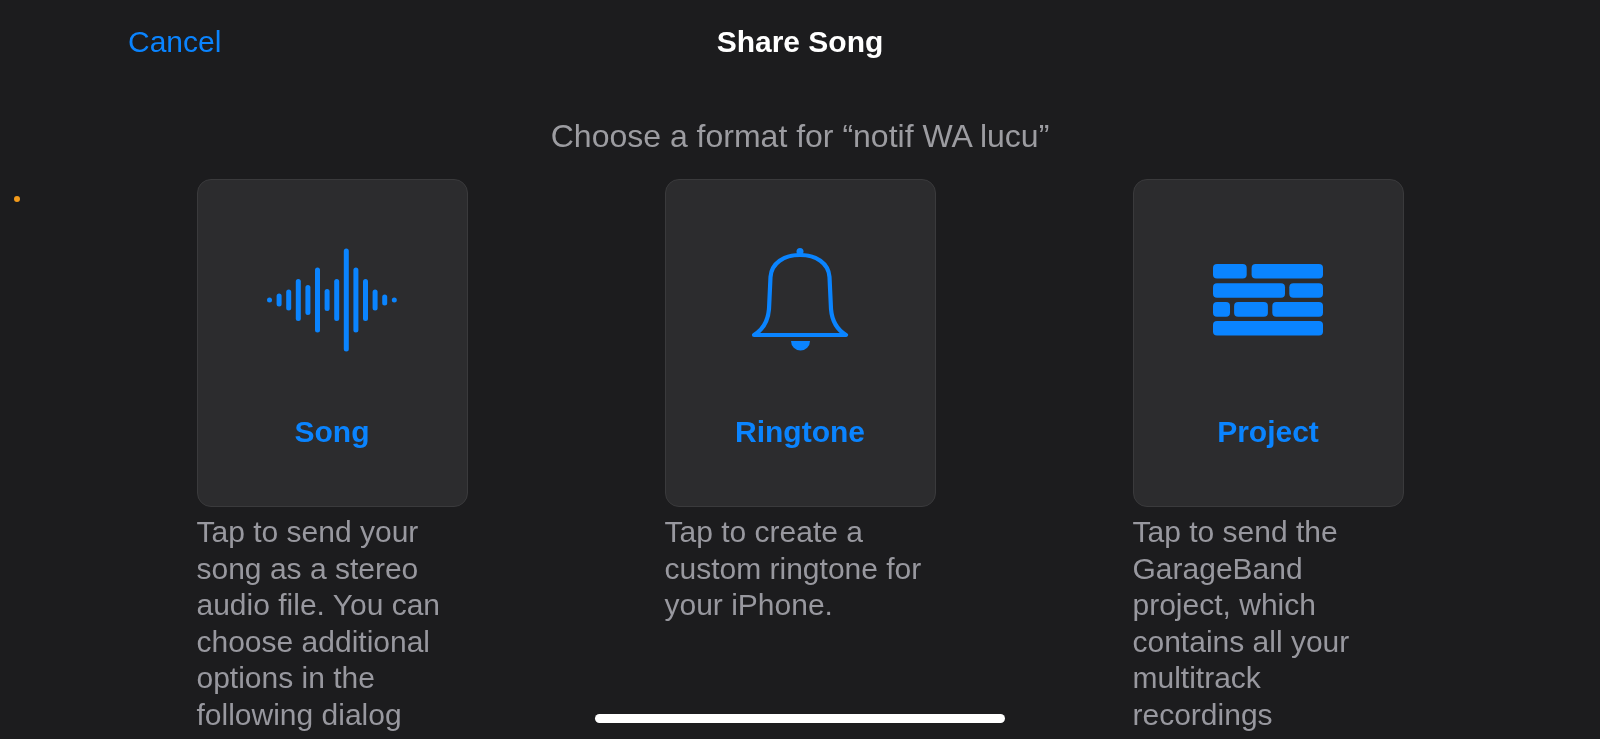 Image resolution: width=1600 pixels, height=739 pixels. I want to click on bricks-icon, so click(1268, 300).